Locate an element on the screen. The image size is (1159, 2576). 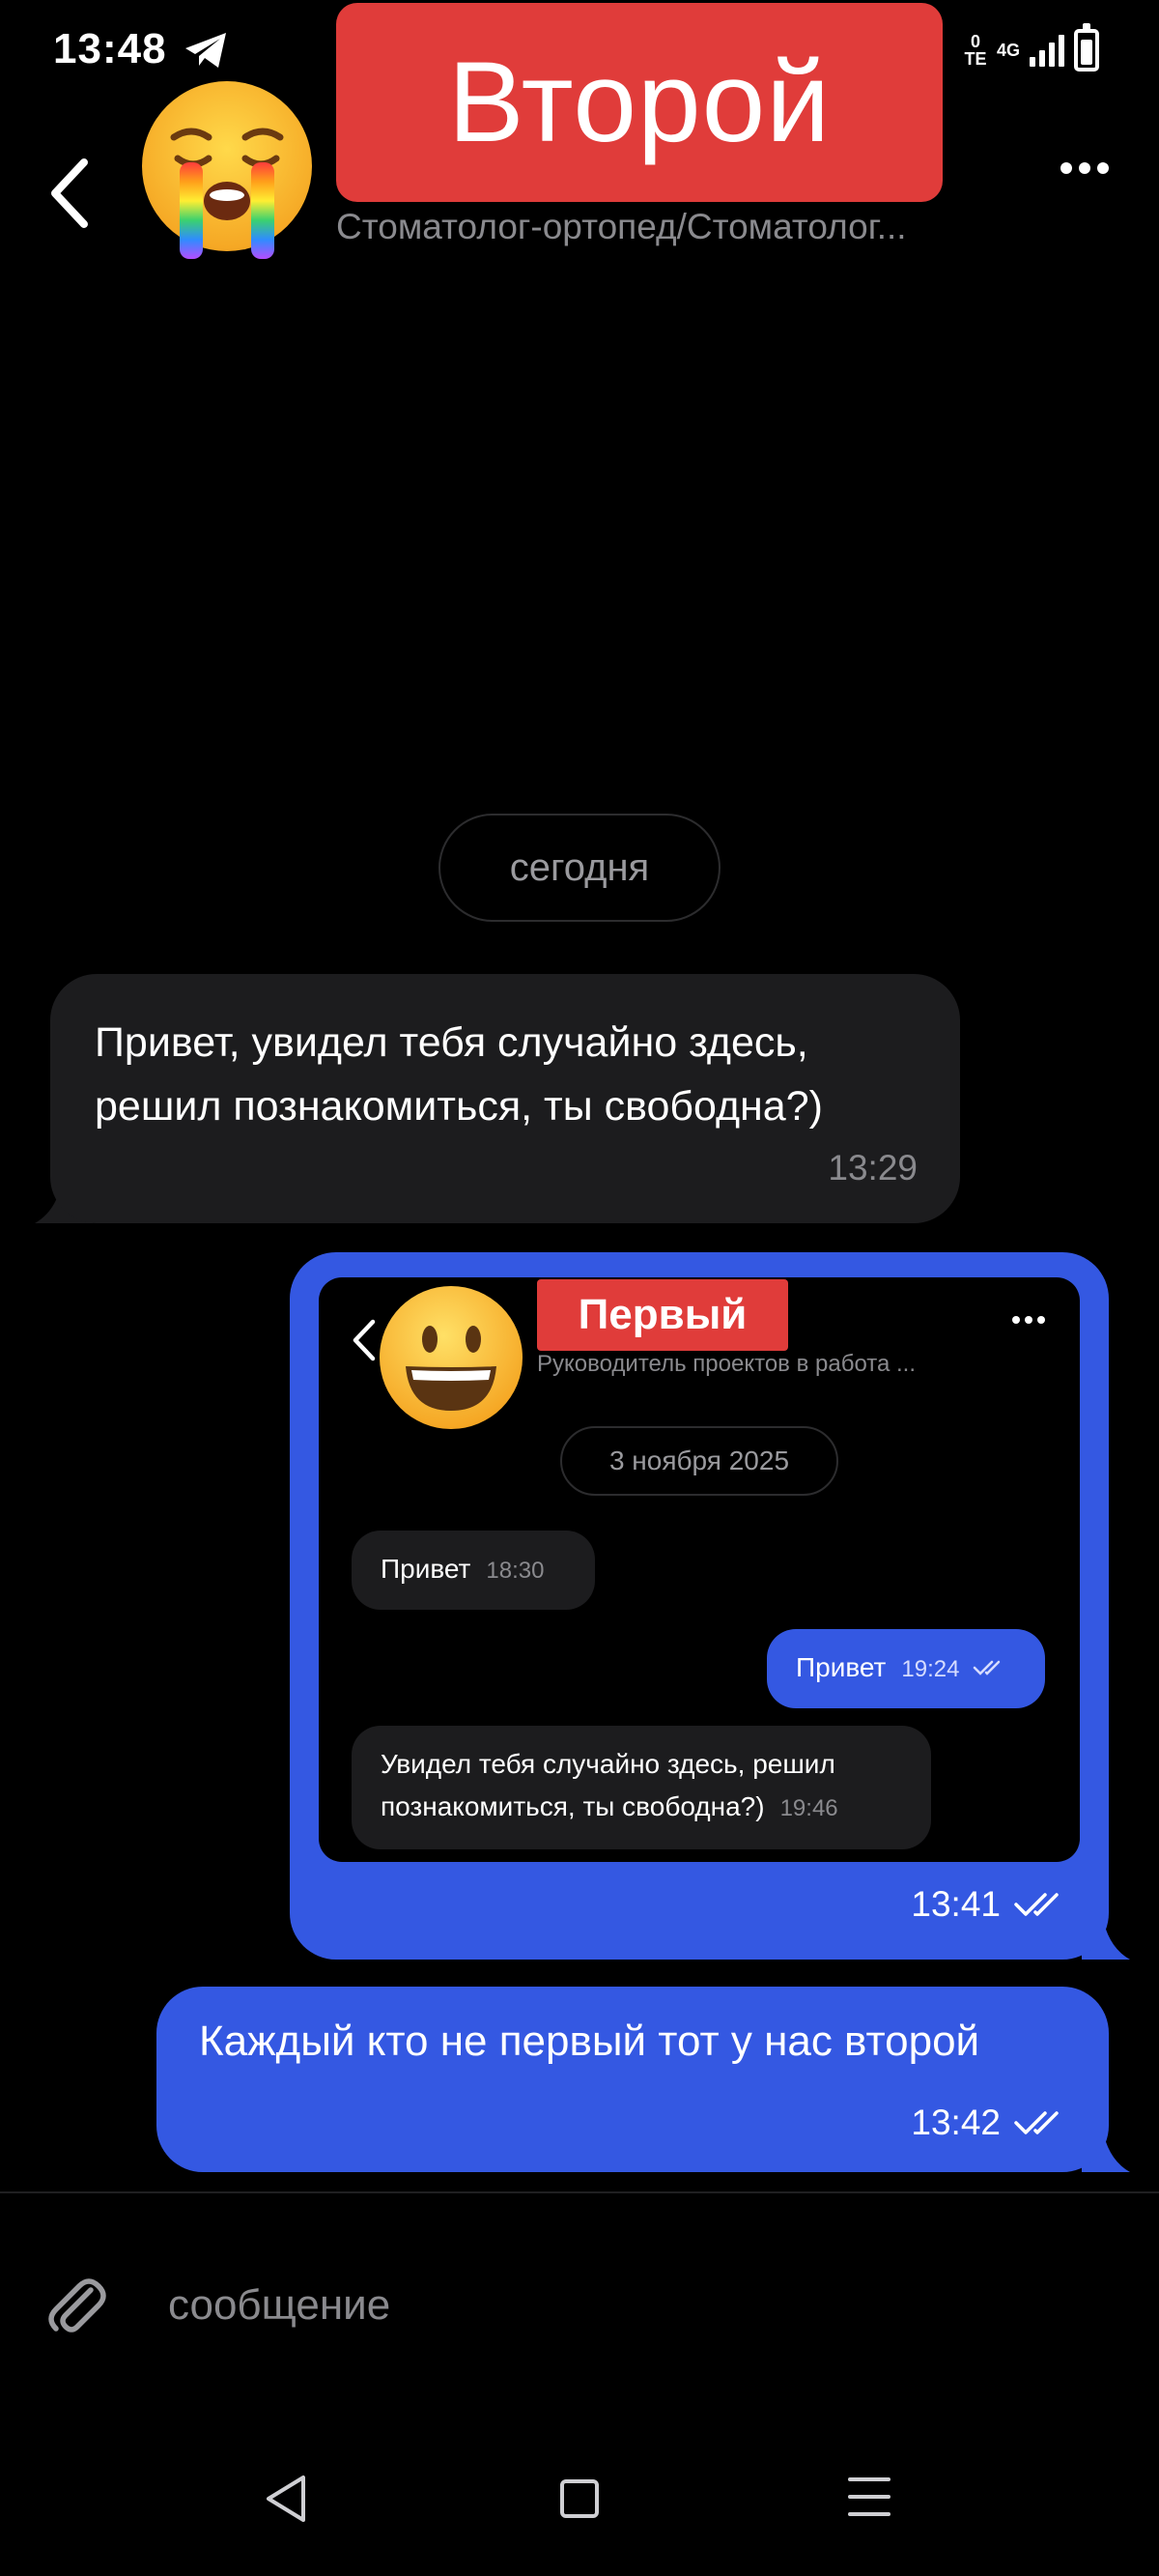
nav-home-button is located at coordinates (579, 2498).